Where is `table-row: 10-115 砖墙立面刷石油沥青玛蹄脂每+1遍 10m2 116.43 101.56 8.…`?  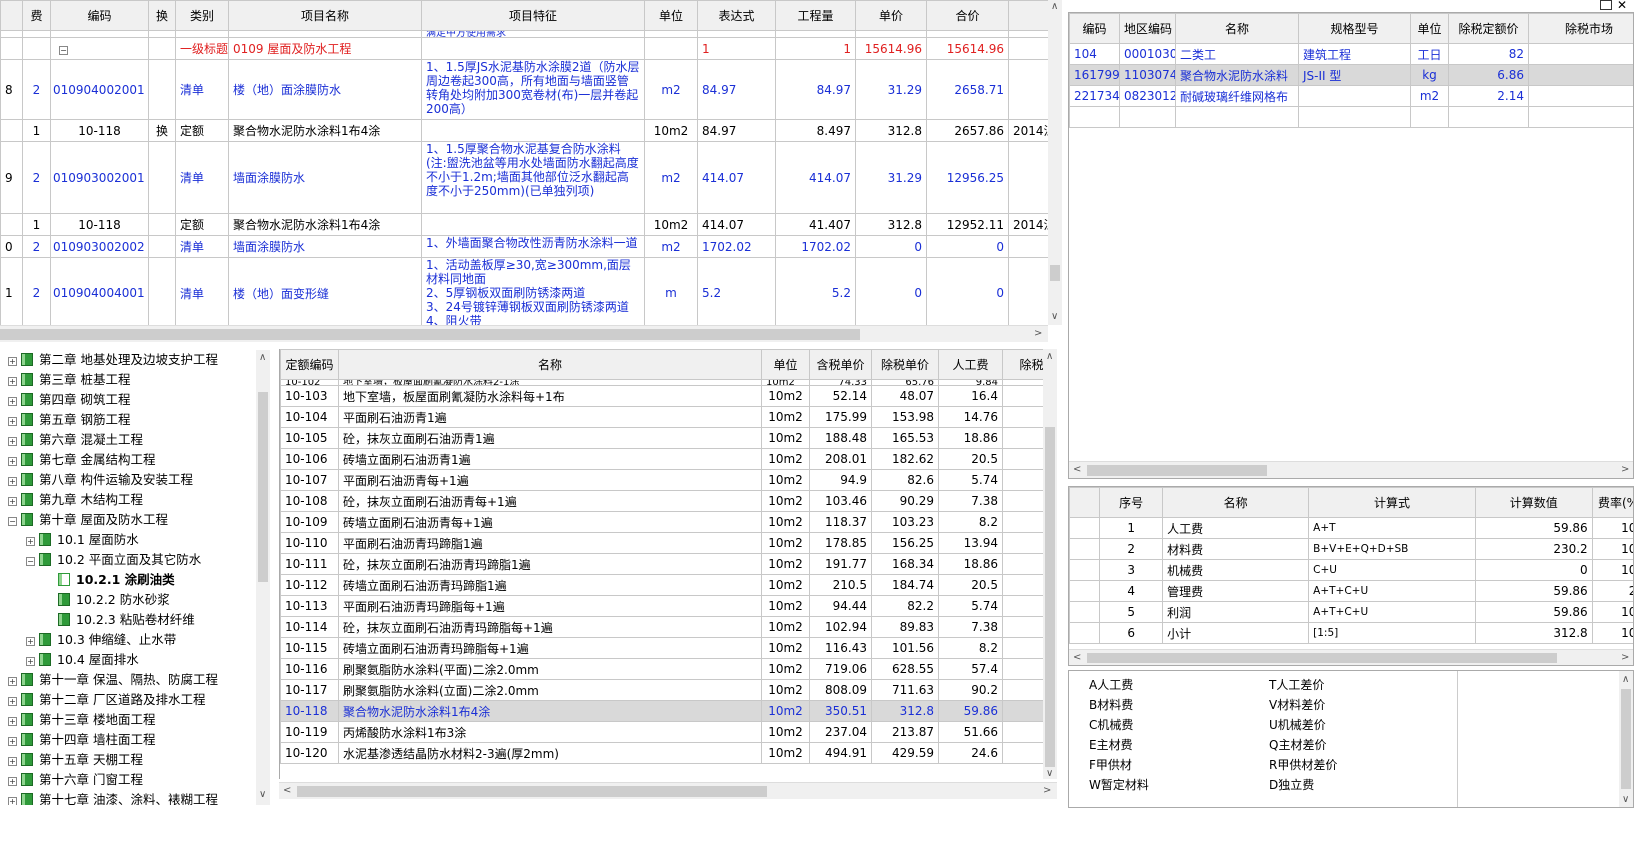 table-row: 10-115 砖墙立面刷石油沥青玛蹄脂每+1遍 10m2 116.43 101.56 8.… is located at coordinates (661, 648).